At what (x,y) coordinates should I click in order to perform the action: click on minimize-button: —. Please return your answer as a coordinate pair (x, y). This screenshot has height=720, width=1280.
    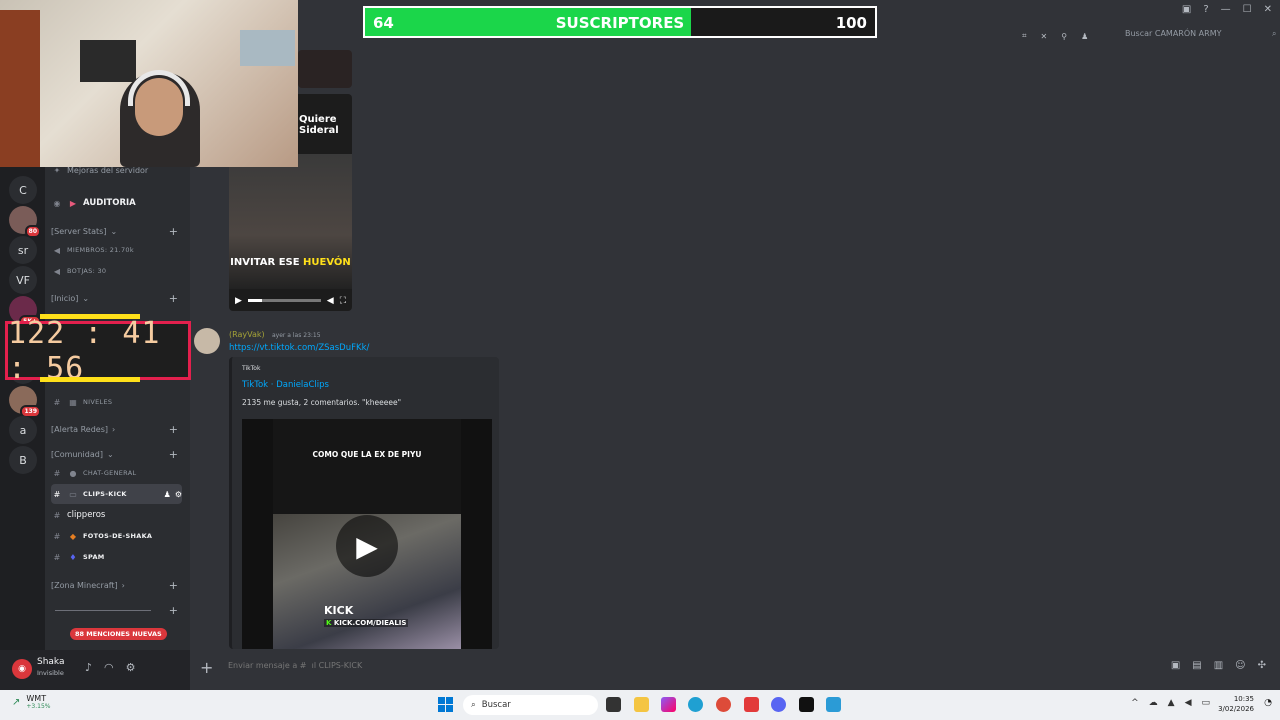
    Looking at the image, I should click on (1226, 9).